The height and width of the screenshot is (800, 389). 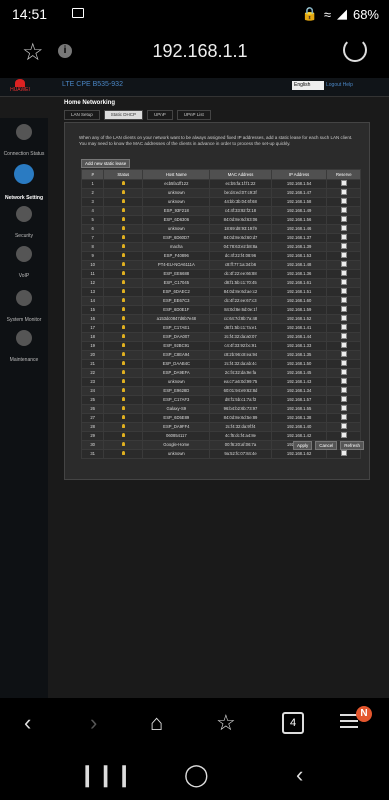 I want to click on row-ip-address: 192.168.1.49, so click(x=299, y=211).